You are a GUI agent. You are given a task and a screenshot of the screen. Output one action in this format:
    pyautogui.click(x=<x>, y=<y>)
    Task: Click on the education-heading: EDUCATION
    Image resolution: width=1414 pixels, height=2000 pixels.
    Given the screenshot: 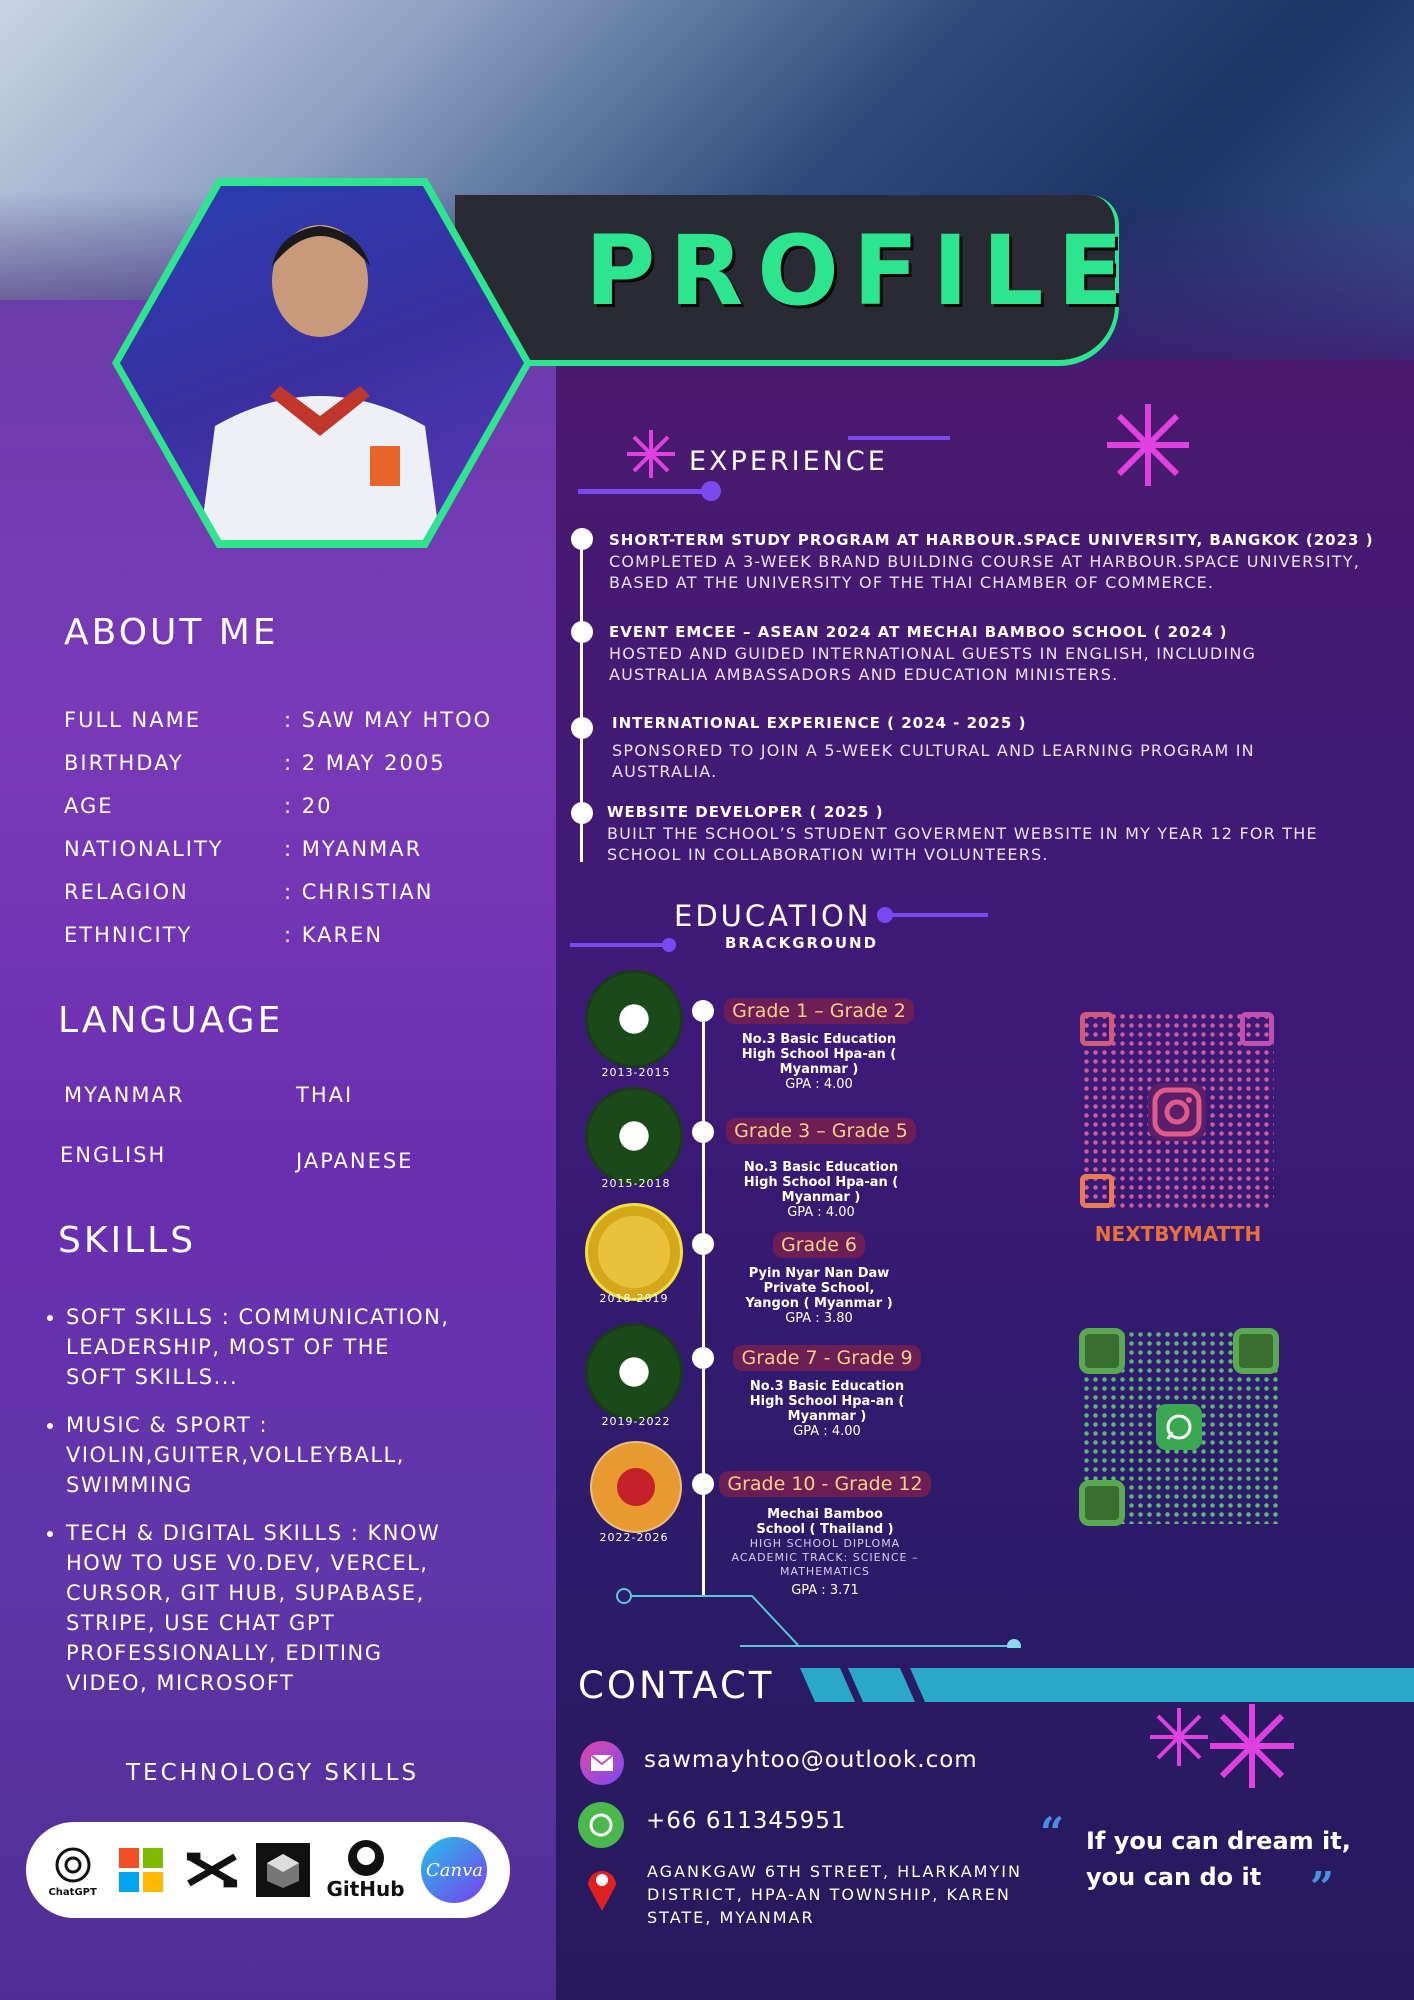 What is the action you would take?
    pyautogui.click(x=773, y=916)
    